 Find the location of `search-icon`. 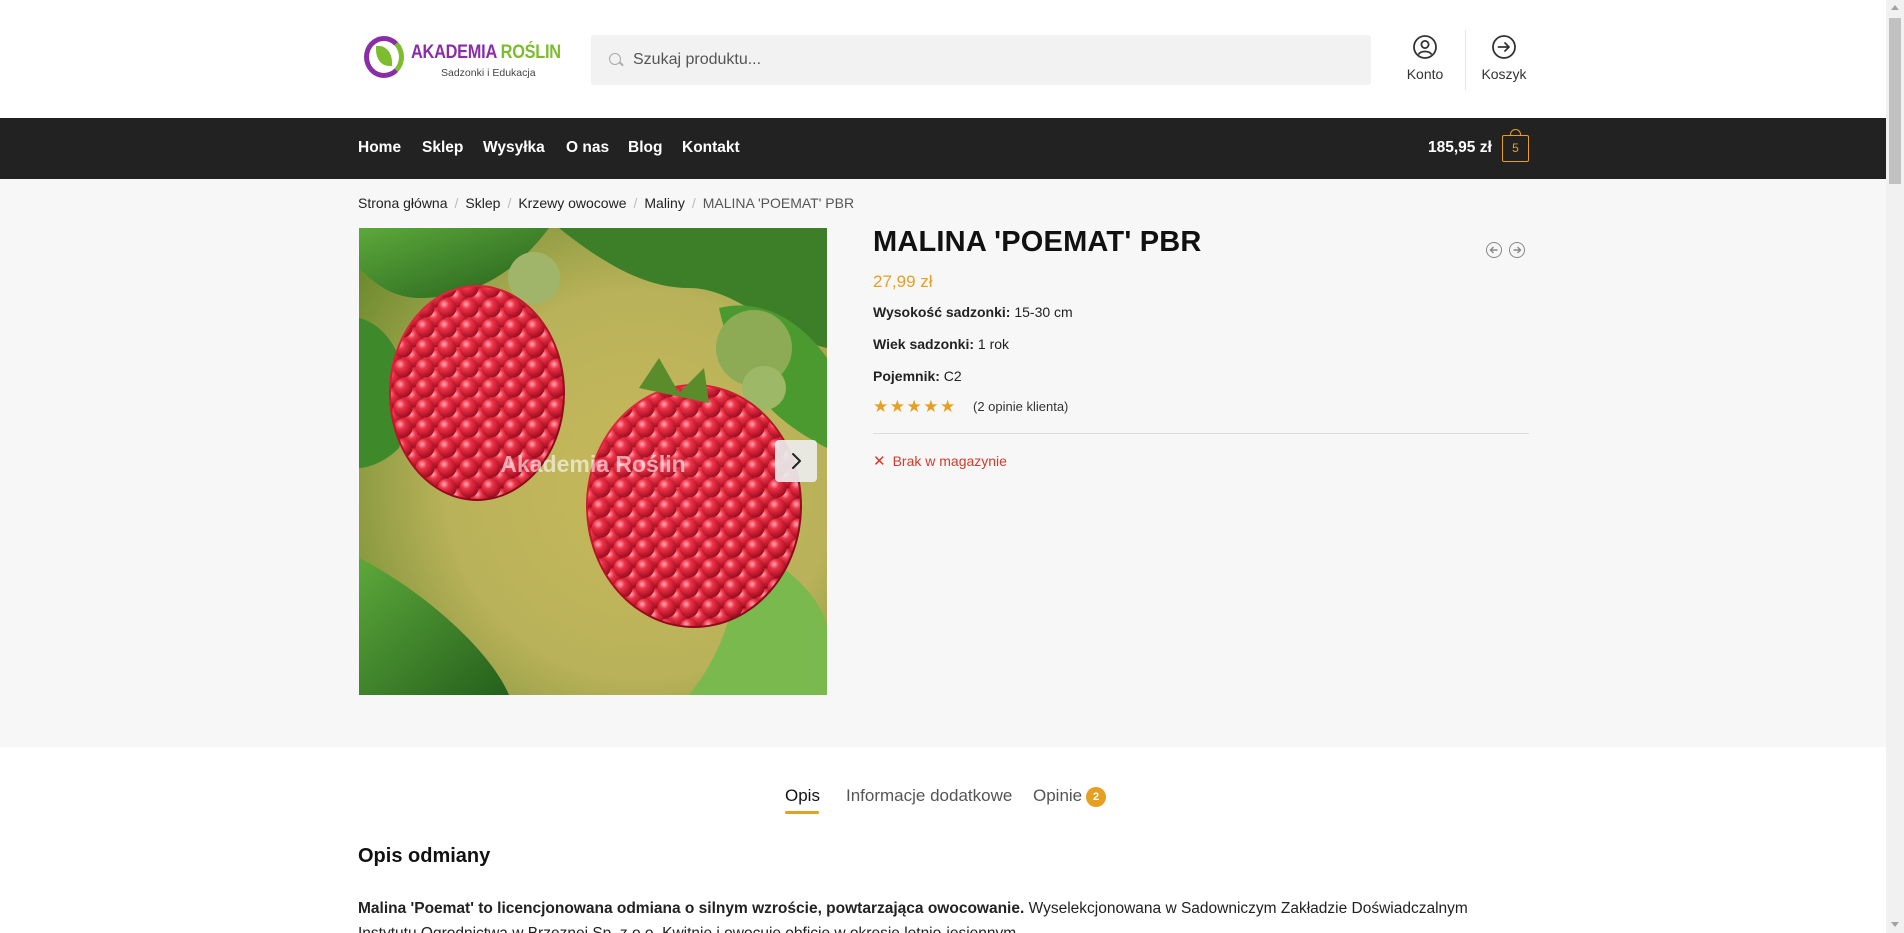

search-icon is located at coordinates (615, 59).